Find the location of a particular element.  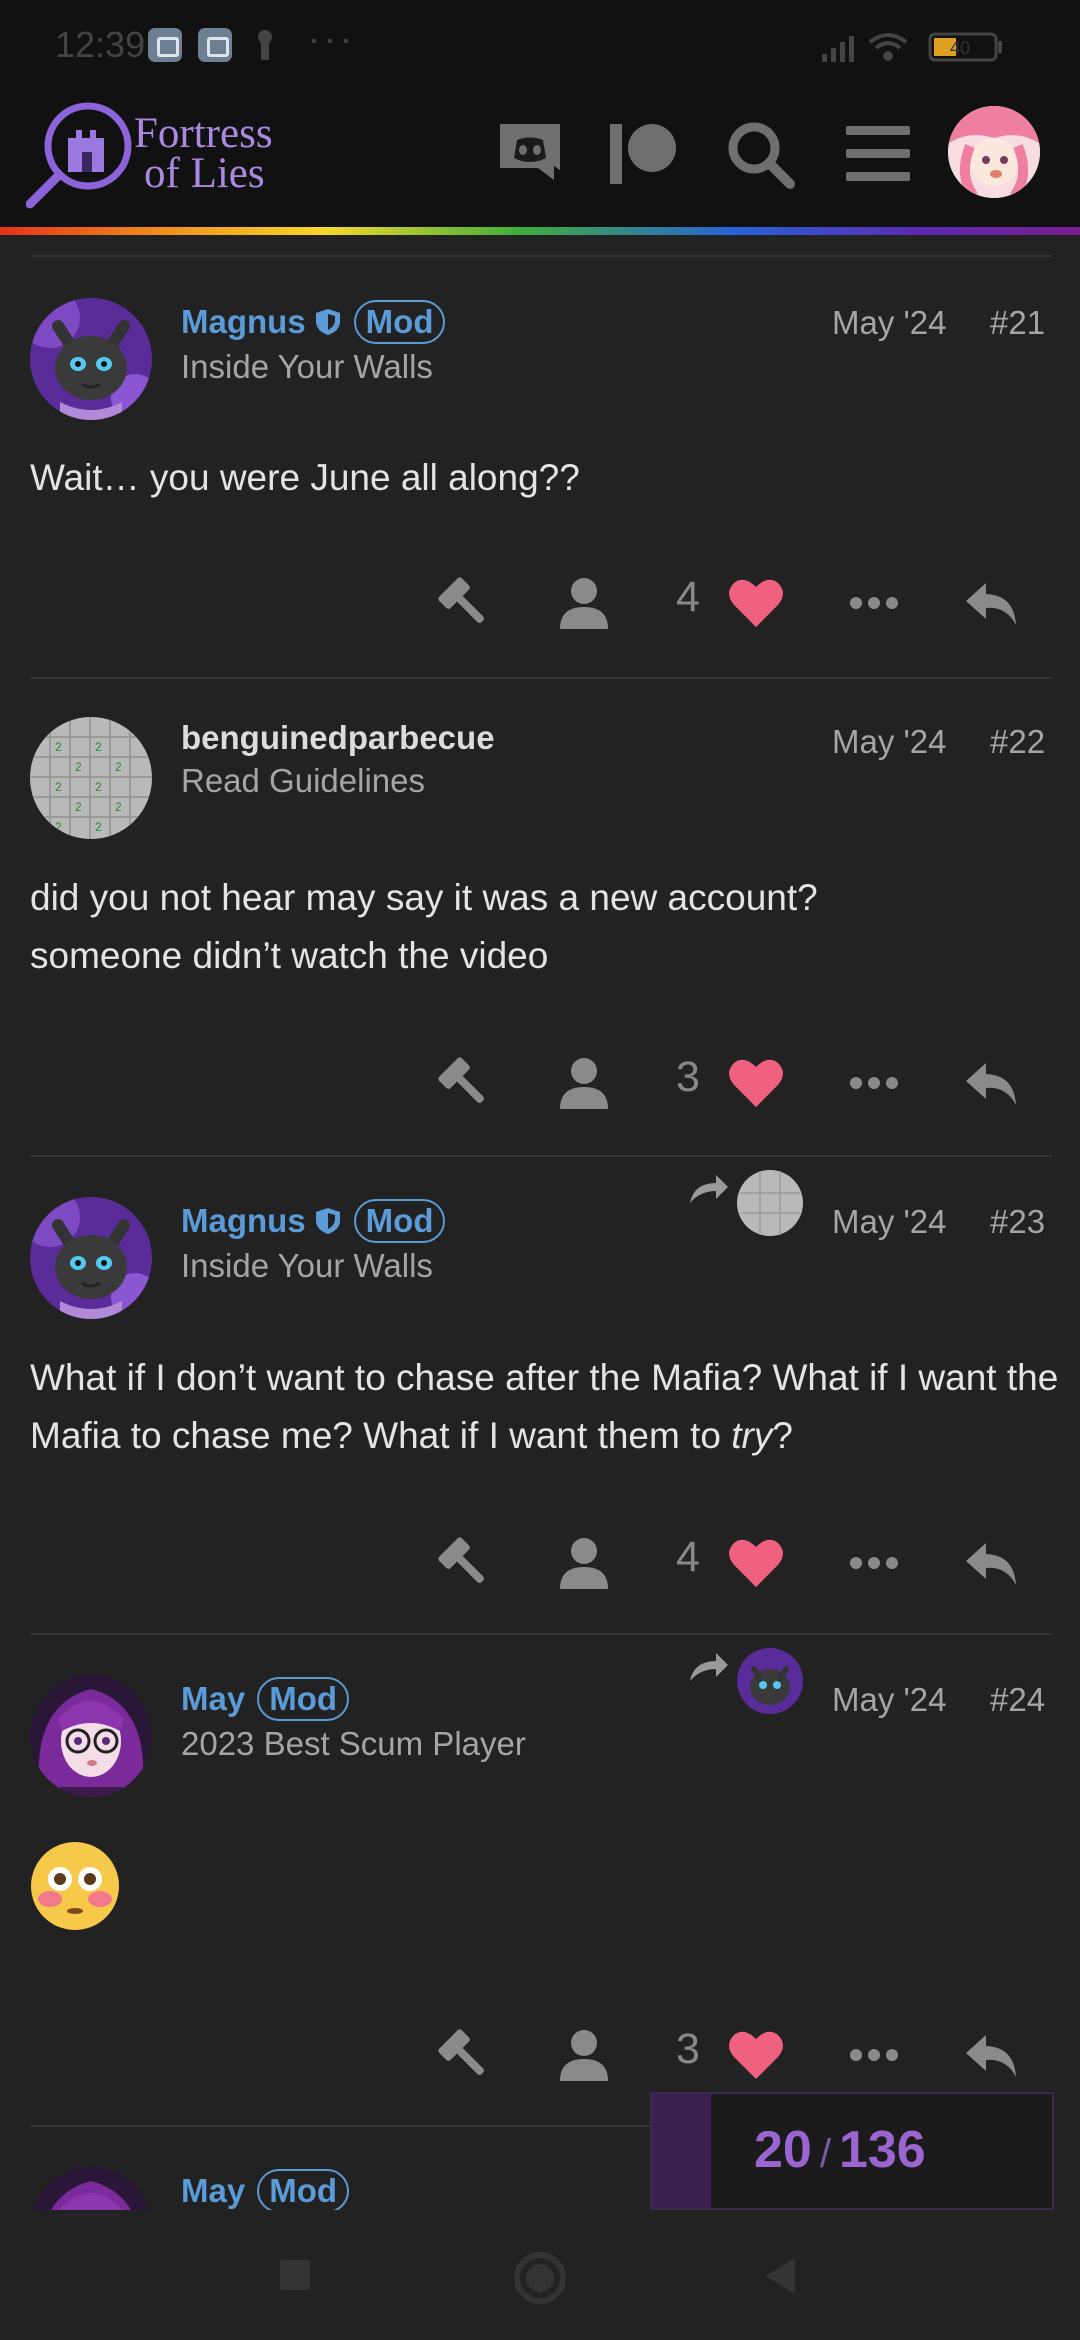

post-number: #24 is located at coordinates (1017, 1700).